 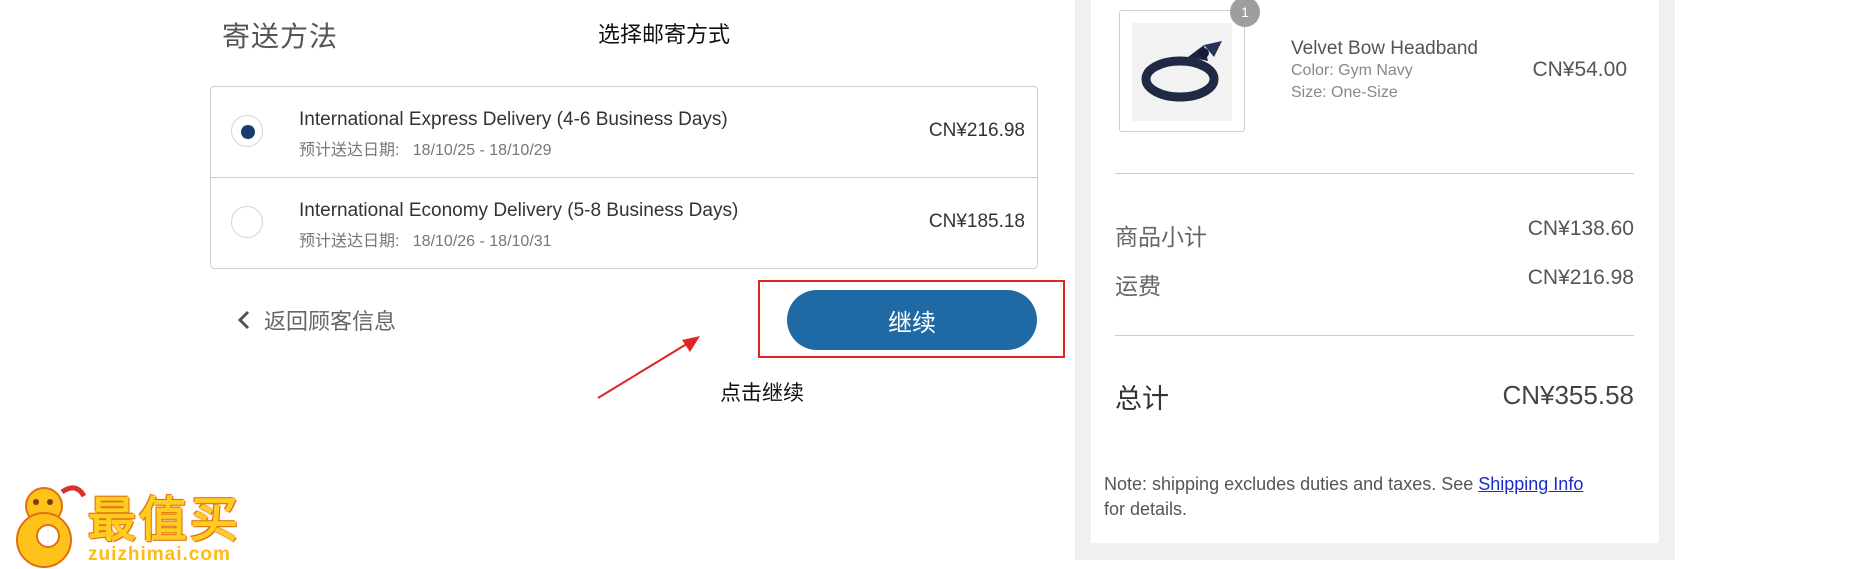 What do you see at coordinates (1138, 286) in the screenshot?
I see `shipping-fee-label: 运费` at bounding box center [1138, 286].